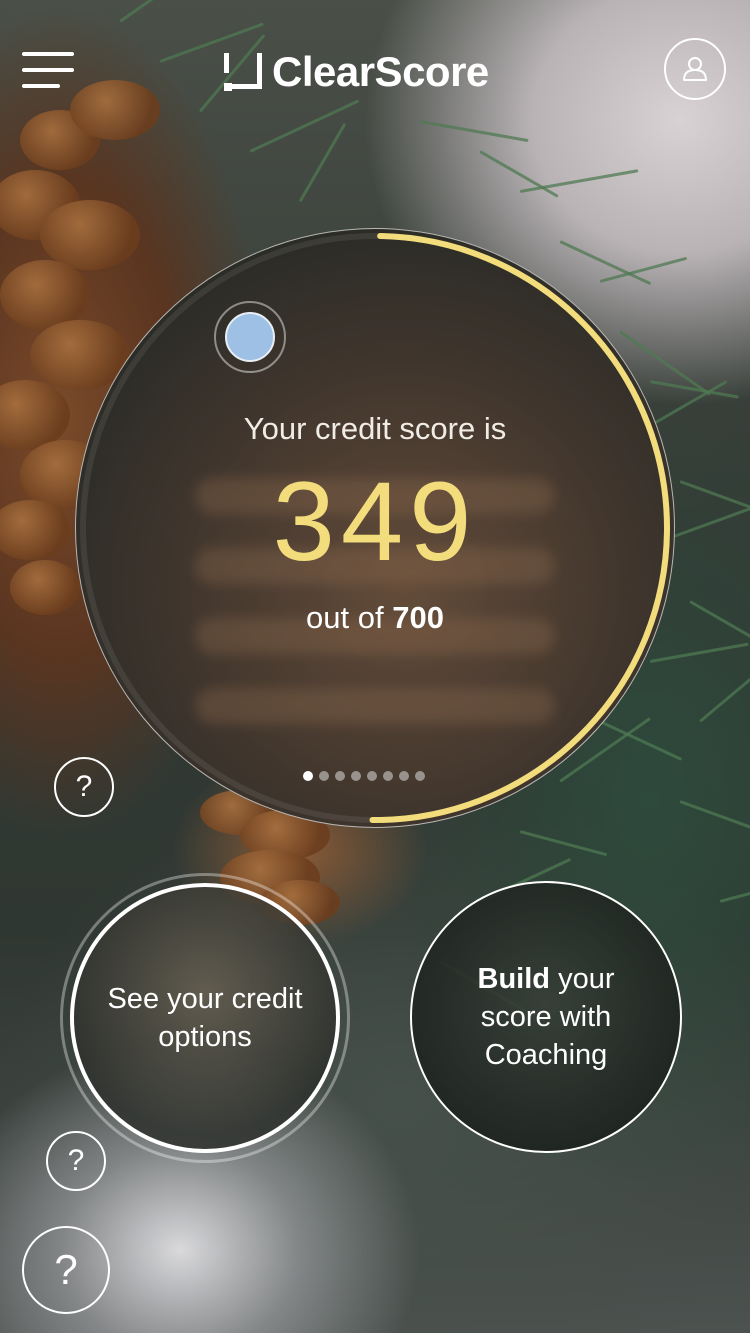 The height and width of the screenshot is (1333, 750). Describe the element at coordinates (345, 617) in the screenshot. I see `score-max-prefix: out of` at that location.